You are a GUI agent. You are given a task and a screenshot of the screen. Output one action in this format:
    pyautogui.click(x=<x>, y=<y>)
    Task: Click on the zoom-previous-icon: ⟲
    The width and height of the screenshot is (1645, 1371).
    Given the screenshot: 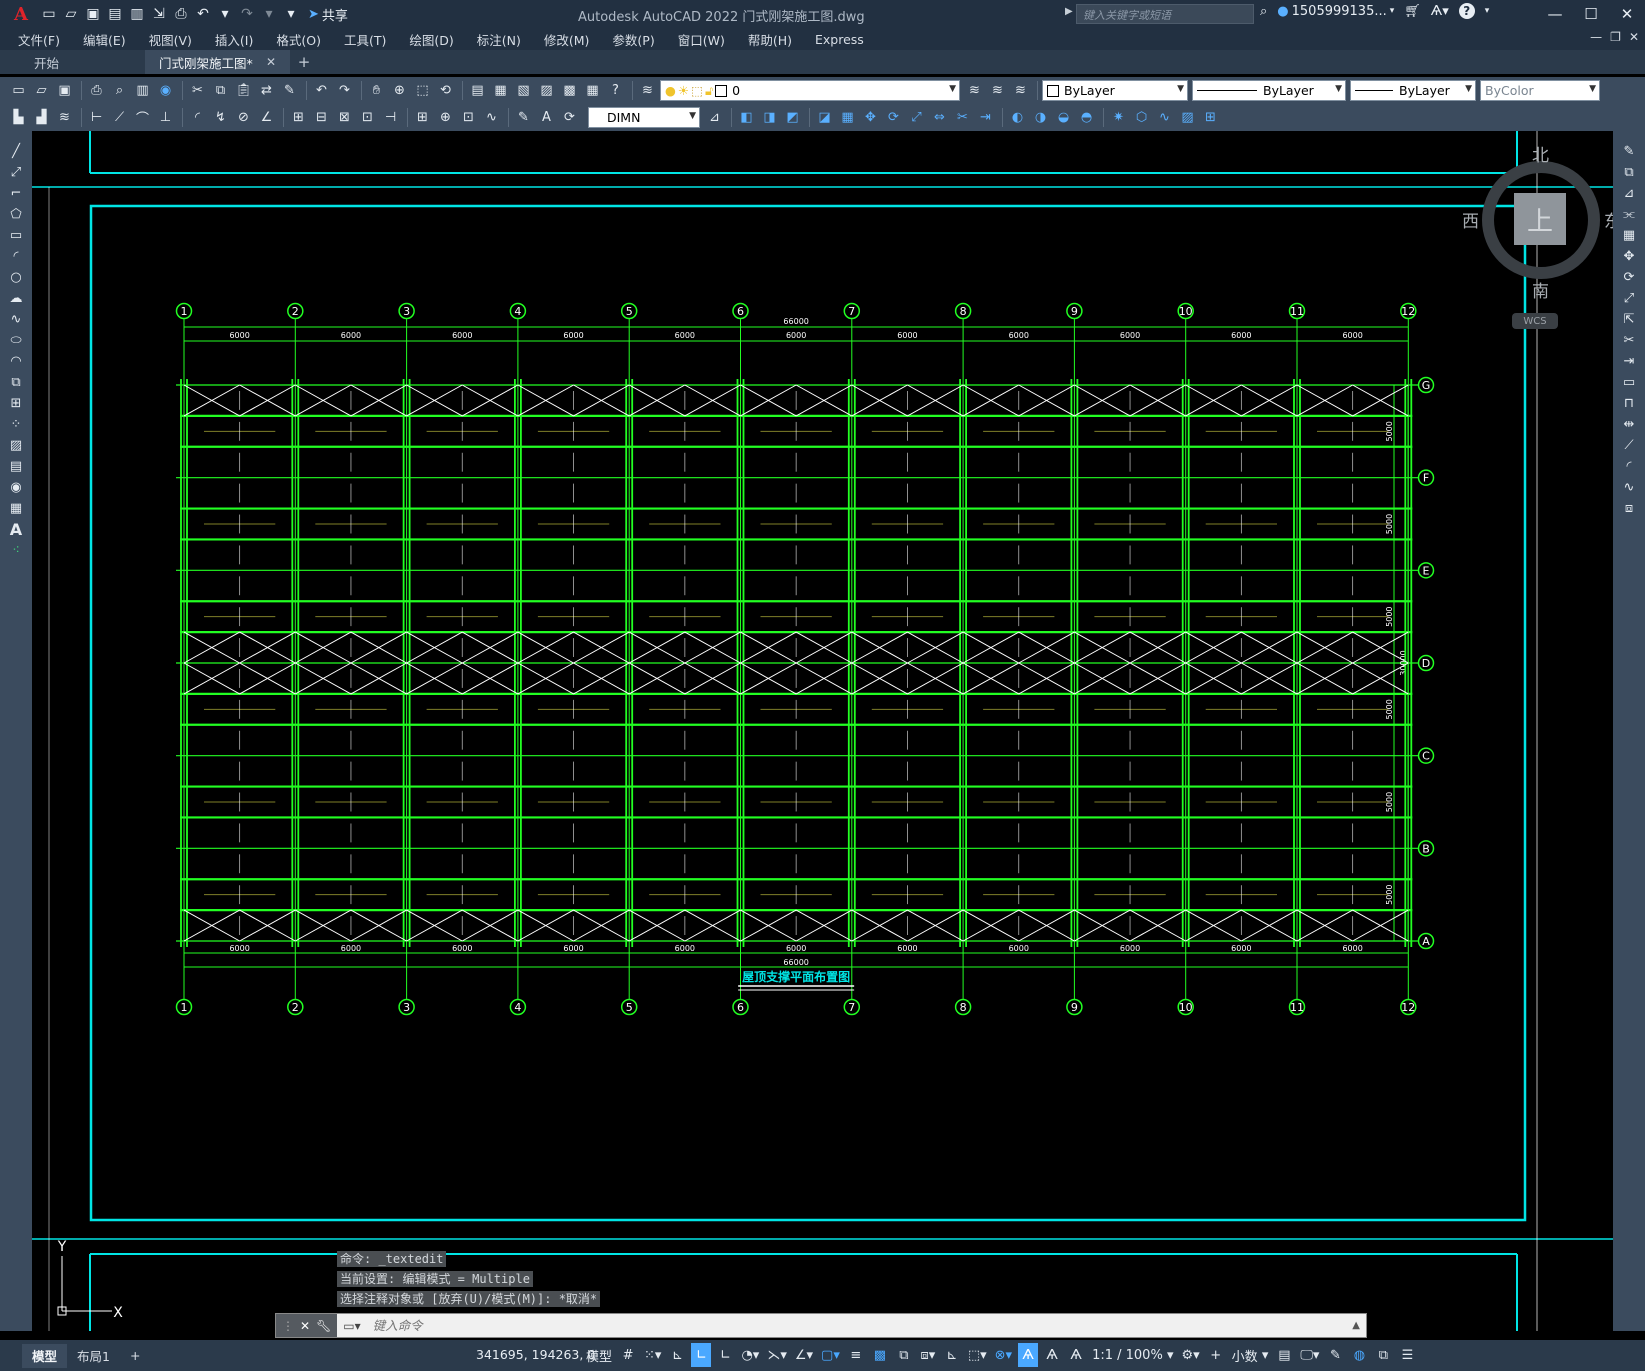 What is the action you would take?
    pyautogui.click(x=445, y=90)
    